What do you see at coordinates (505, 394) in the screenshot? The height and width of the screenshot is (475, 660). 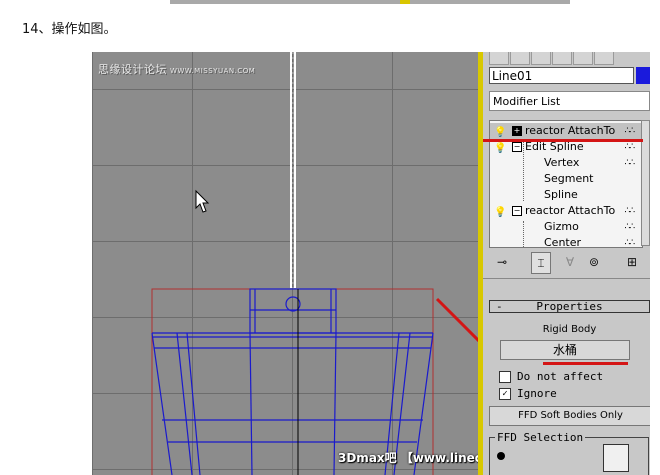 I see `ignore-checkbox: ✓` at bounding box center [505, 394].